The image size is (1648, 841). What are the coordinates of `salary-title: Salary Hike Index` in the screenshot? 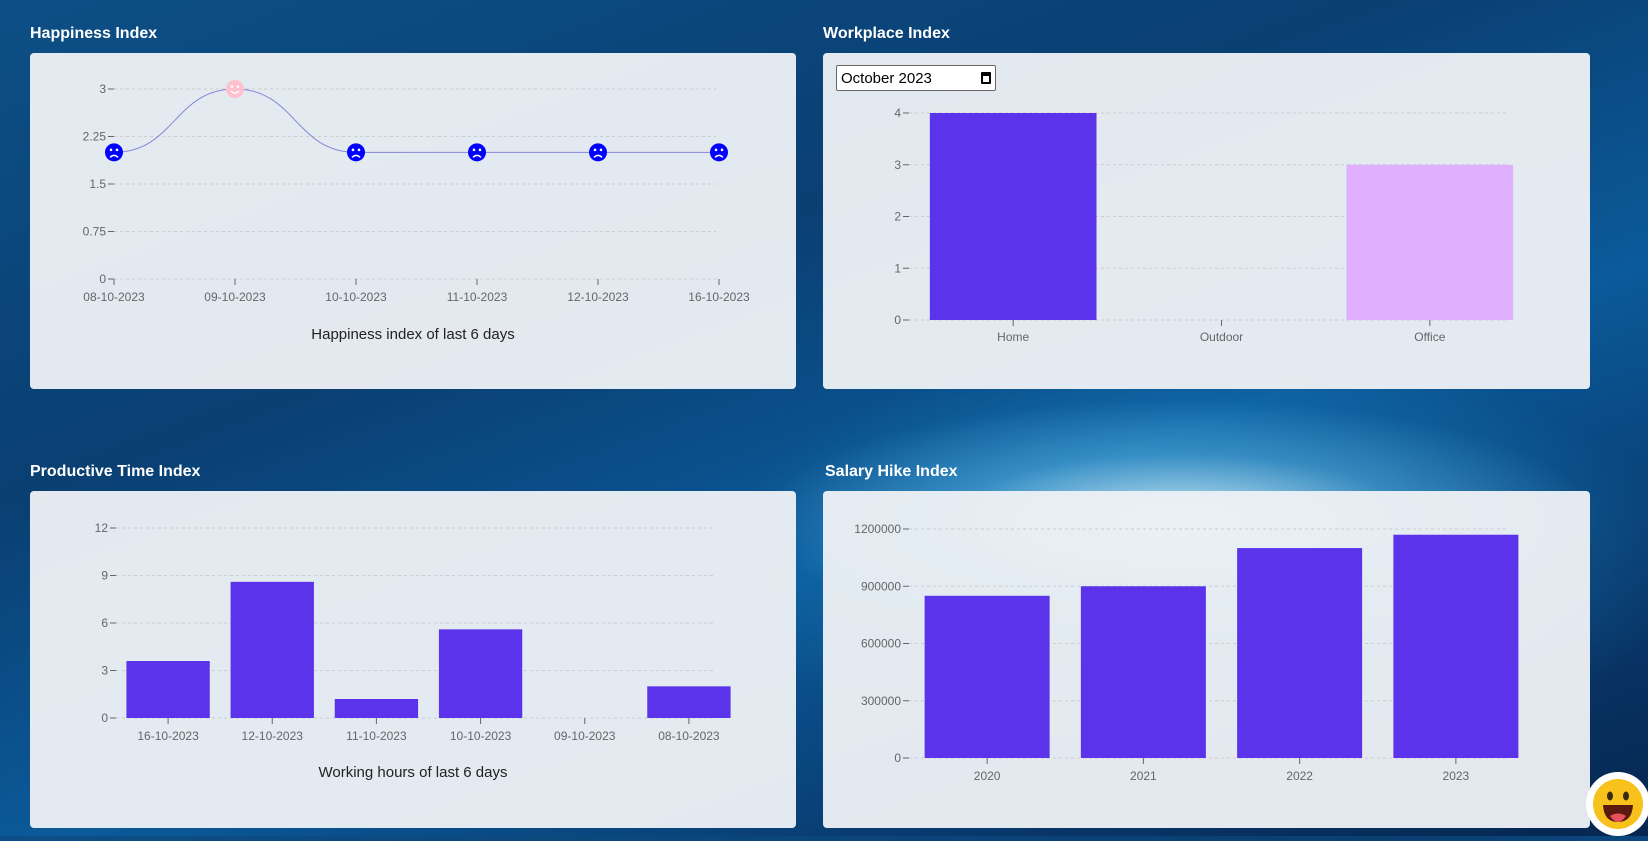 It's located at (891, 471).